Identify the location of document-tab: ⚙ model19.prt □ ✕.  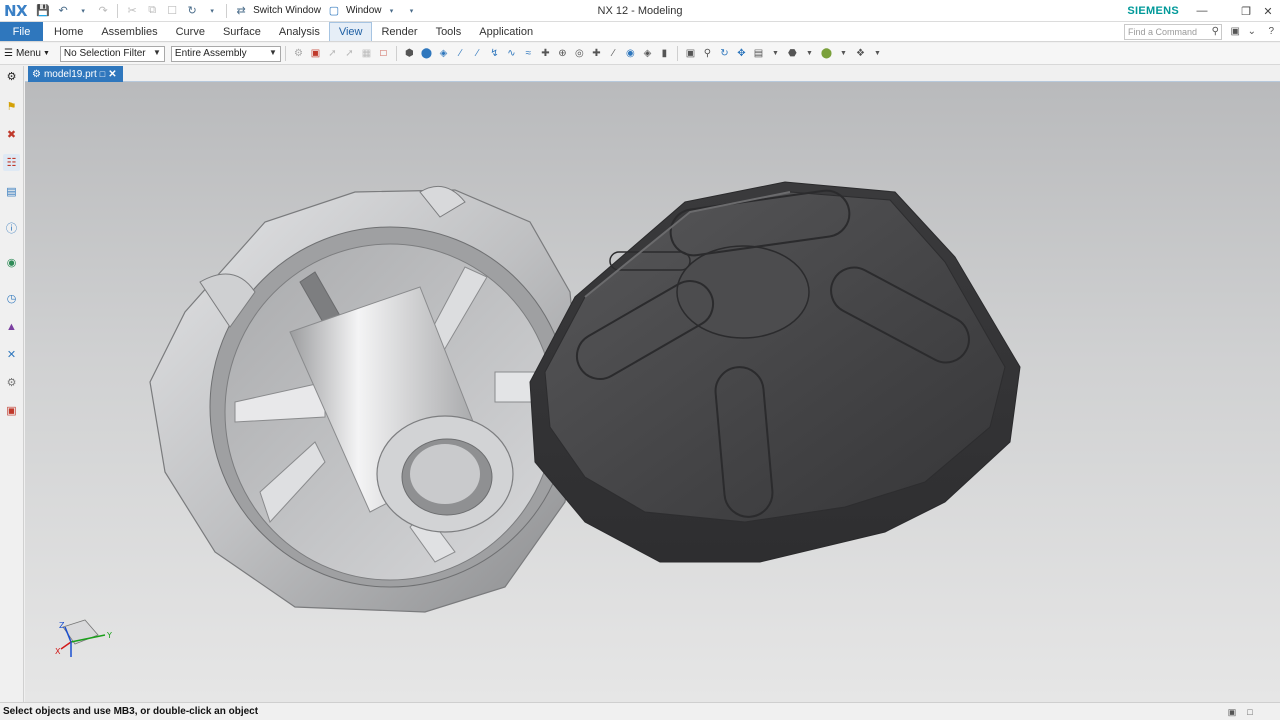
(75, 74).